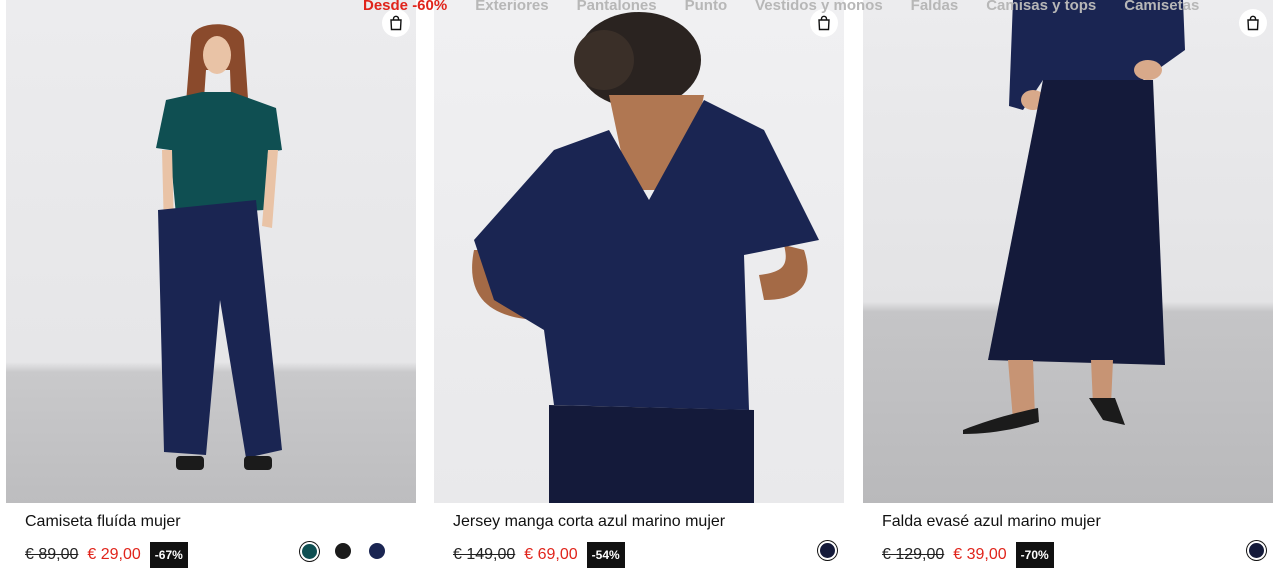 This screenshot has height=576, width=1280. I want to click on nav-item-pantalones: Pantalones, so click(617, 8).